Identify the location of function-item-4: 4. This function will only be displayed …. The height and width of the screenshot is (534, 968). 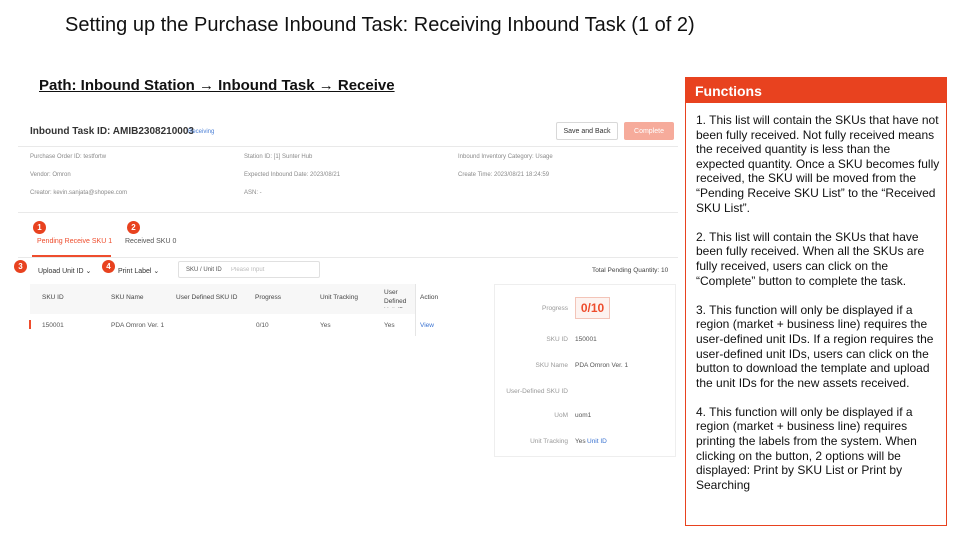
(806, 448).